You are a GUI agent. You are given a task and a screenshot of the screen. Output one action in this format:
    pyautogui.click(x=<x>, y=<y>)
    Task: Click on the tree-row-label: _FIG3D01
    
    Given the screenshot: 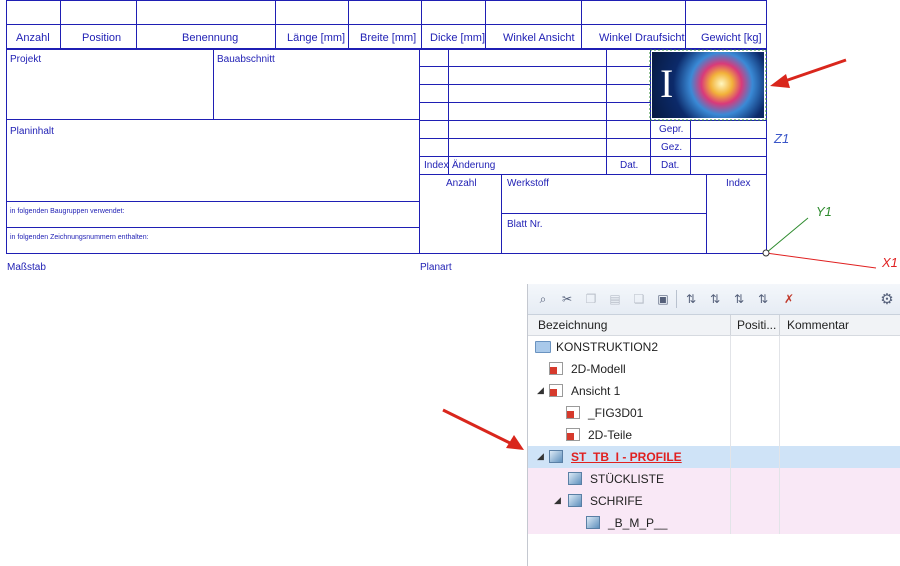 What is the action you would take?
    pyautogui.click(x=616, y=413)
    